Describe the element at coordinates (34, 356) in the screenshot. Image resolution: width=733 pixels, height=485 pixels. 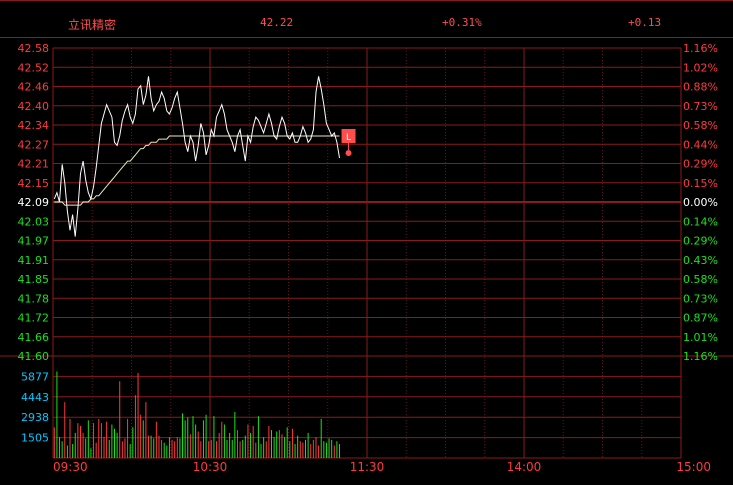
I see `price-tick-label: 41.60` at that location.